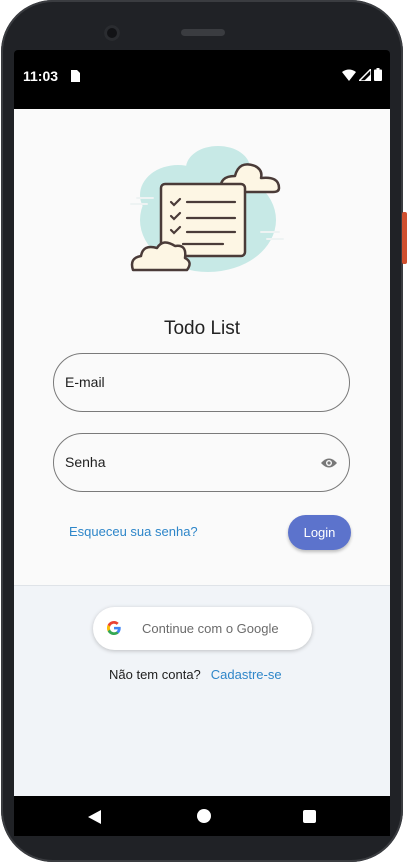 Image resolution: width=407 pixels, height=864 pixels. I want to click on google-icon, so click(113, 630).